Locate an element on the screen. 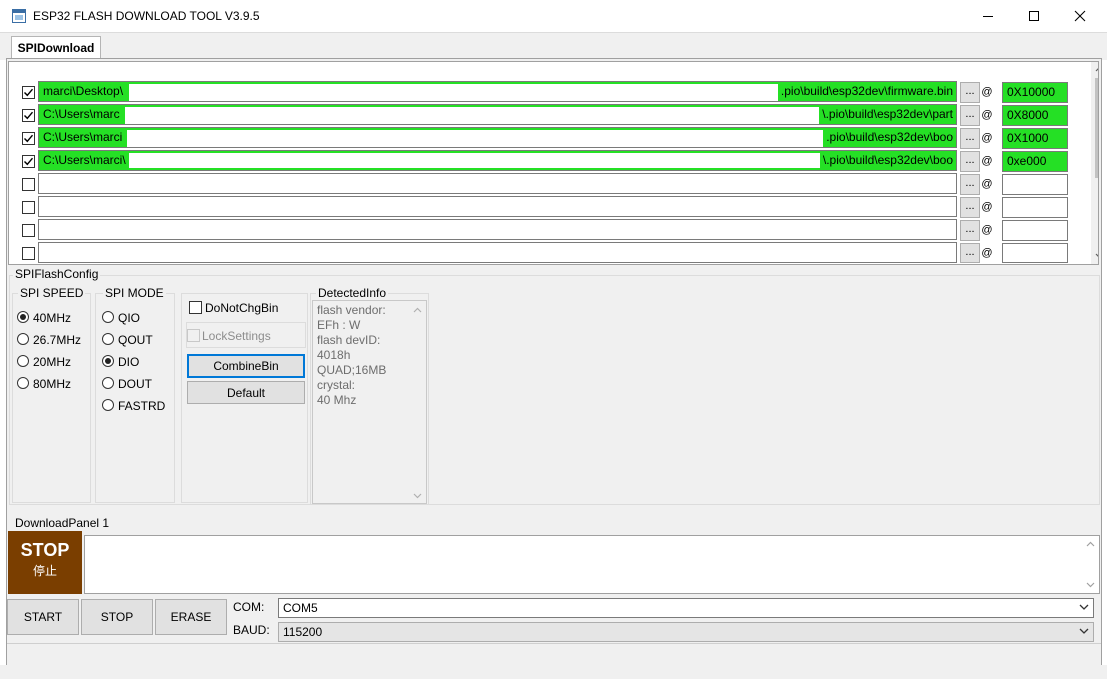  file-path-input-3: C:\Users\marci .pio\build\esp32dev\boo is located at coordinates (497, 137).